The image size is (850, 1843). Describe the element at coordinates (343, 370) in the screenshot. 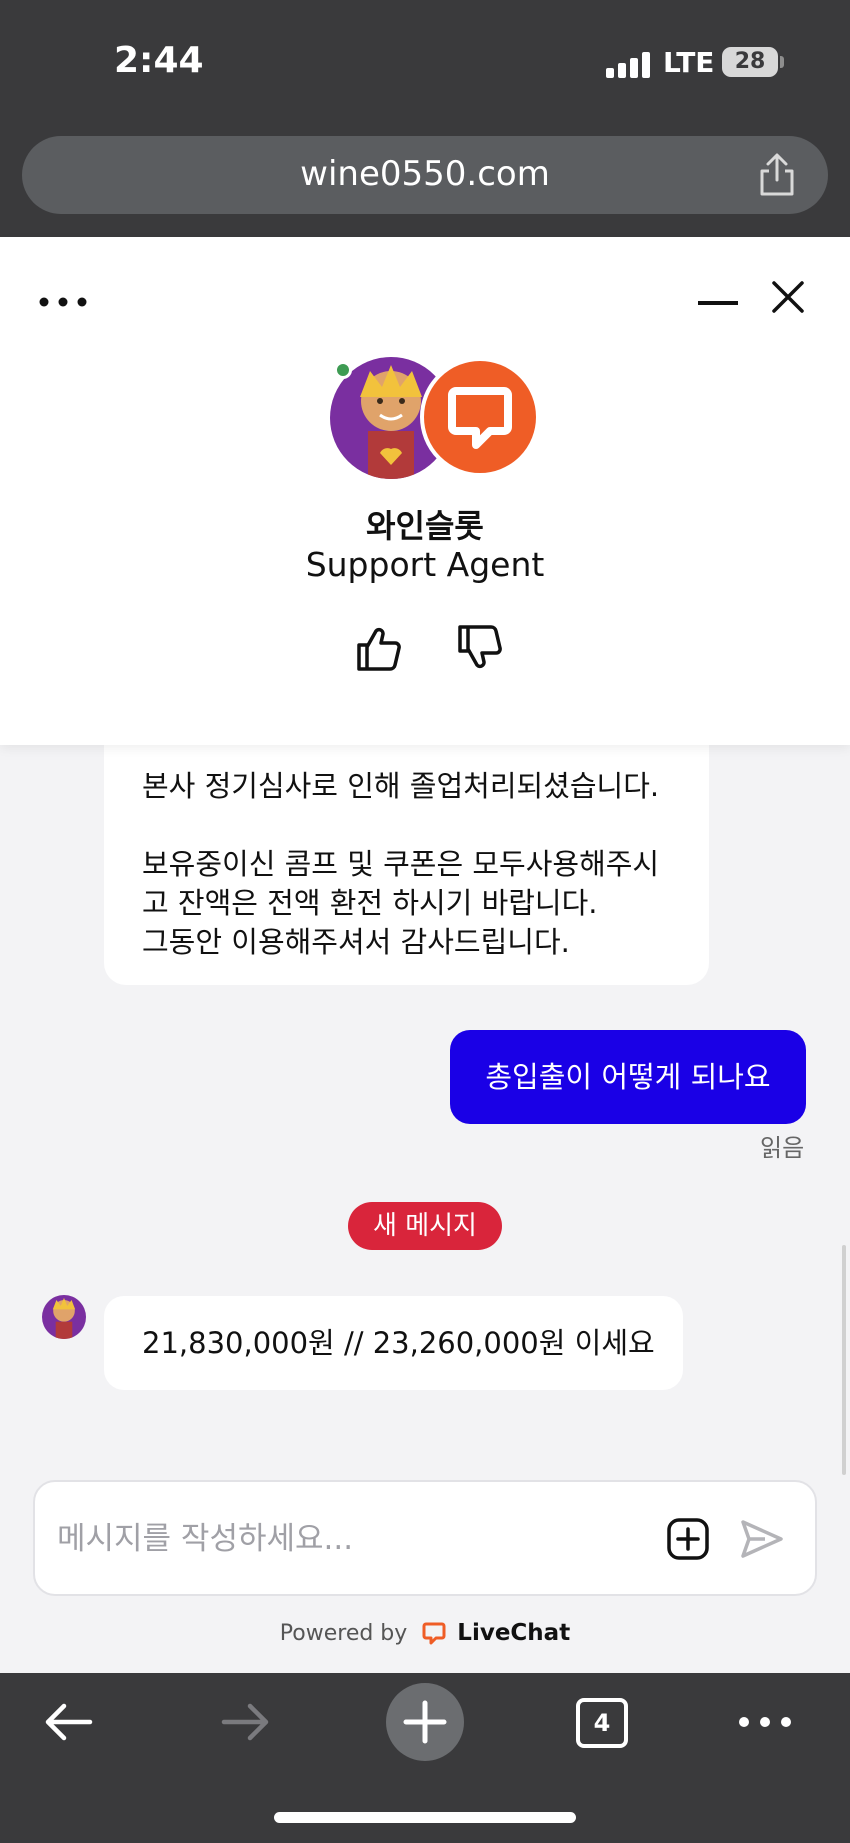

I see `online-status-dot` at that location.